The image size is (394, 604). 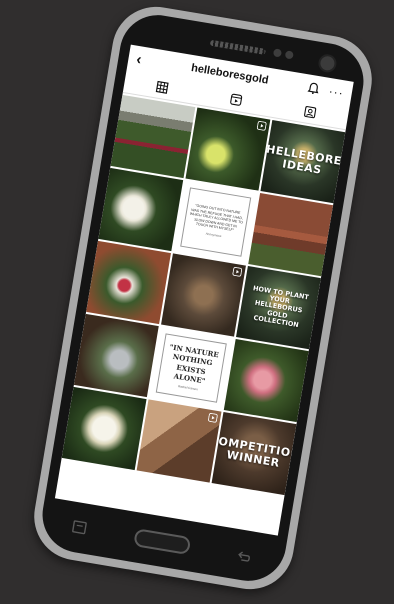 I want to click on post-watering-can-photo, so click(x=116, y=355).